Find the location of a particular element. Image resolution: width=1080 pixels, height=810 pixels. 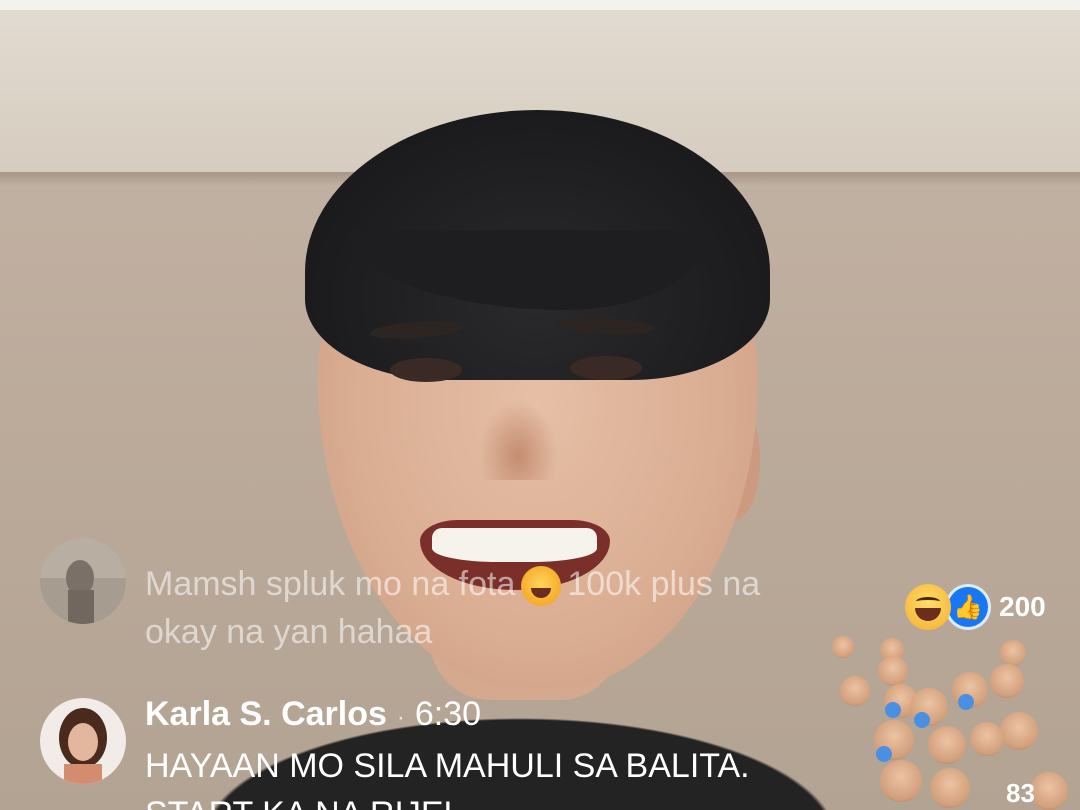

person-nose is located at coordinates (518, 440).